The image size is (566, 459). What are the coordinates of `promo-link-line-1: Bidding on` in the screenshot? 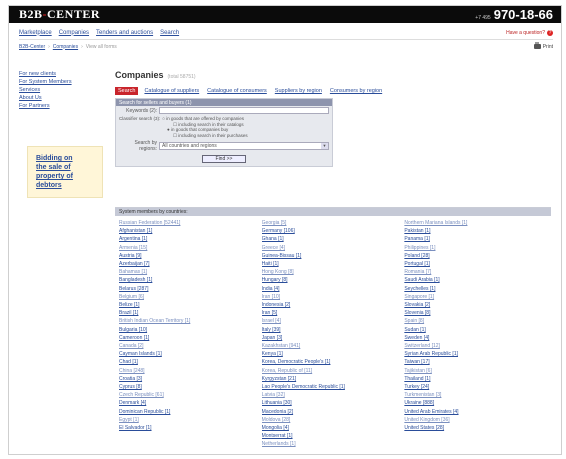 It's located at (54, 158).